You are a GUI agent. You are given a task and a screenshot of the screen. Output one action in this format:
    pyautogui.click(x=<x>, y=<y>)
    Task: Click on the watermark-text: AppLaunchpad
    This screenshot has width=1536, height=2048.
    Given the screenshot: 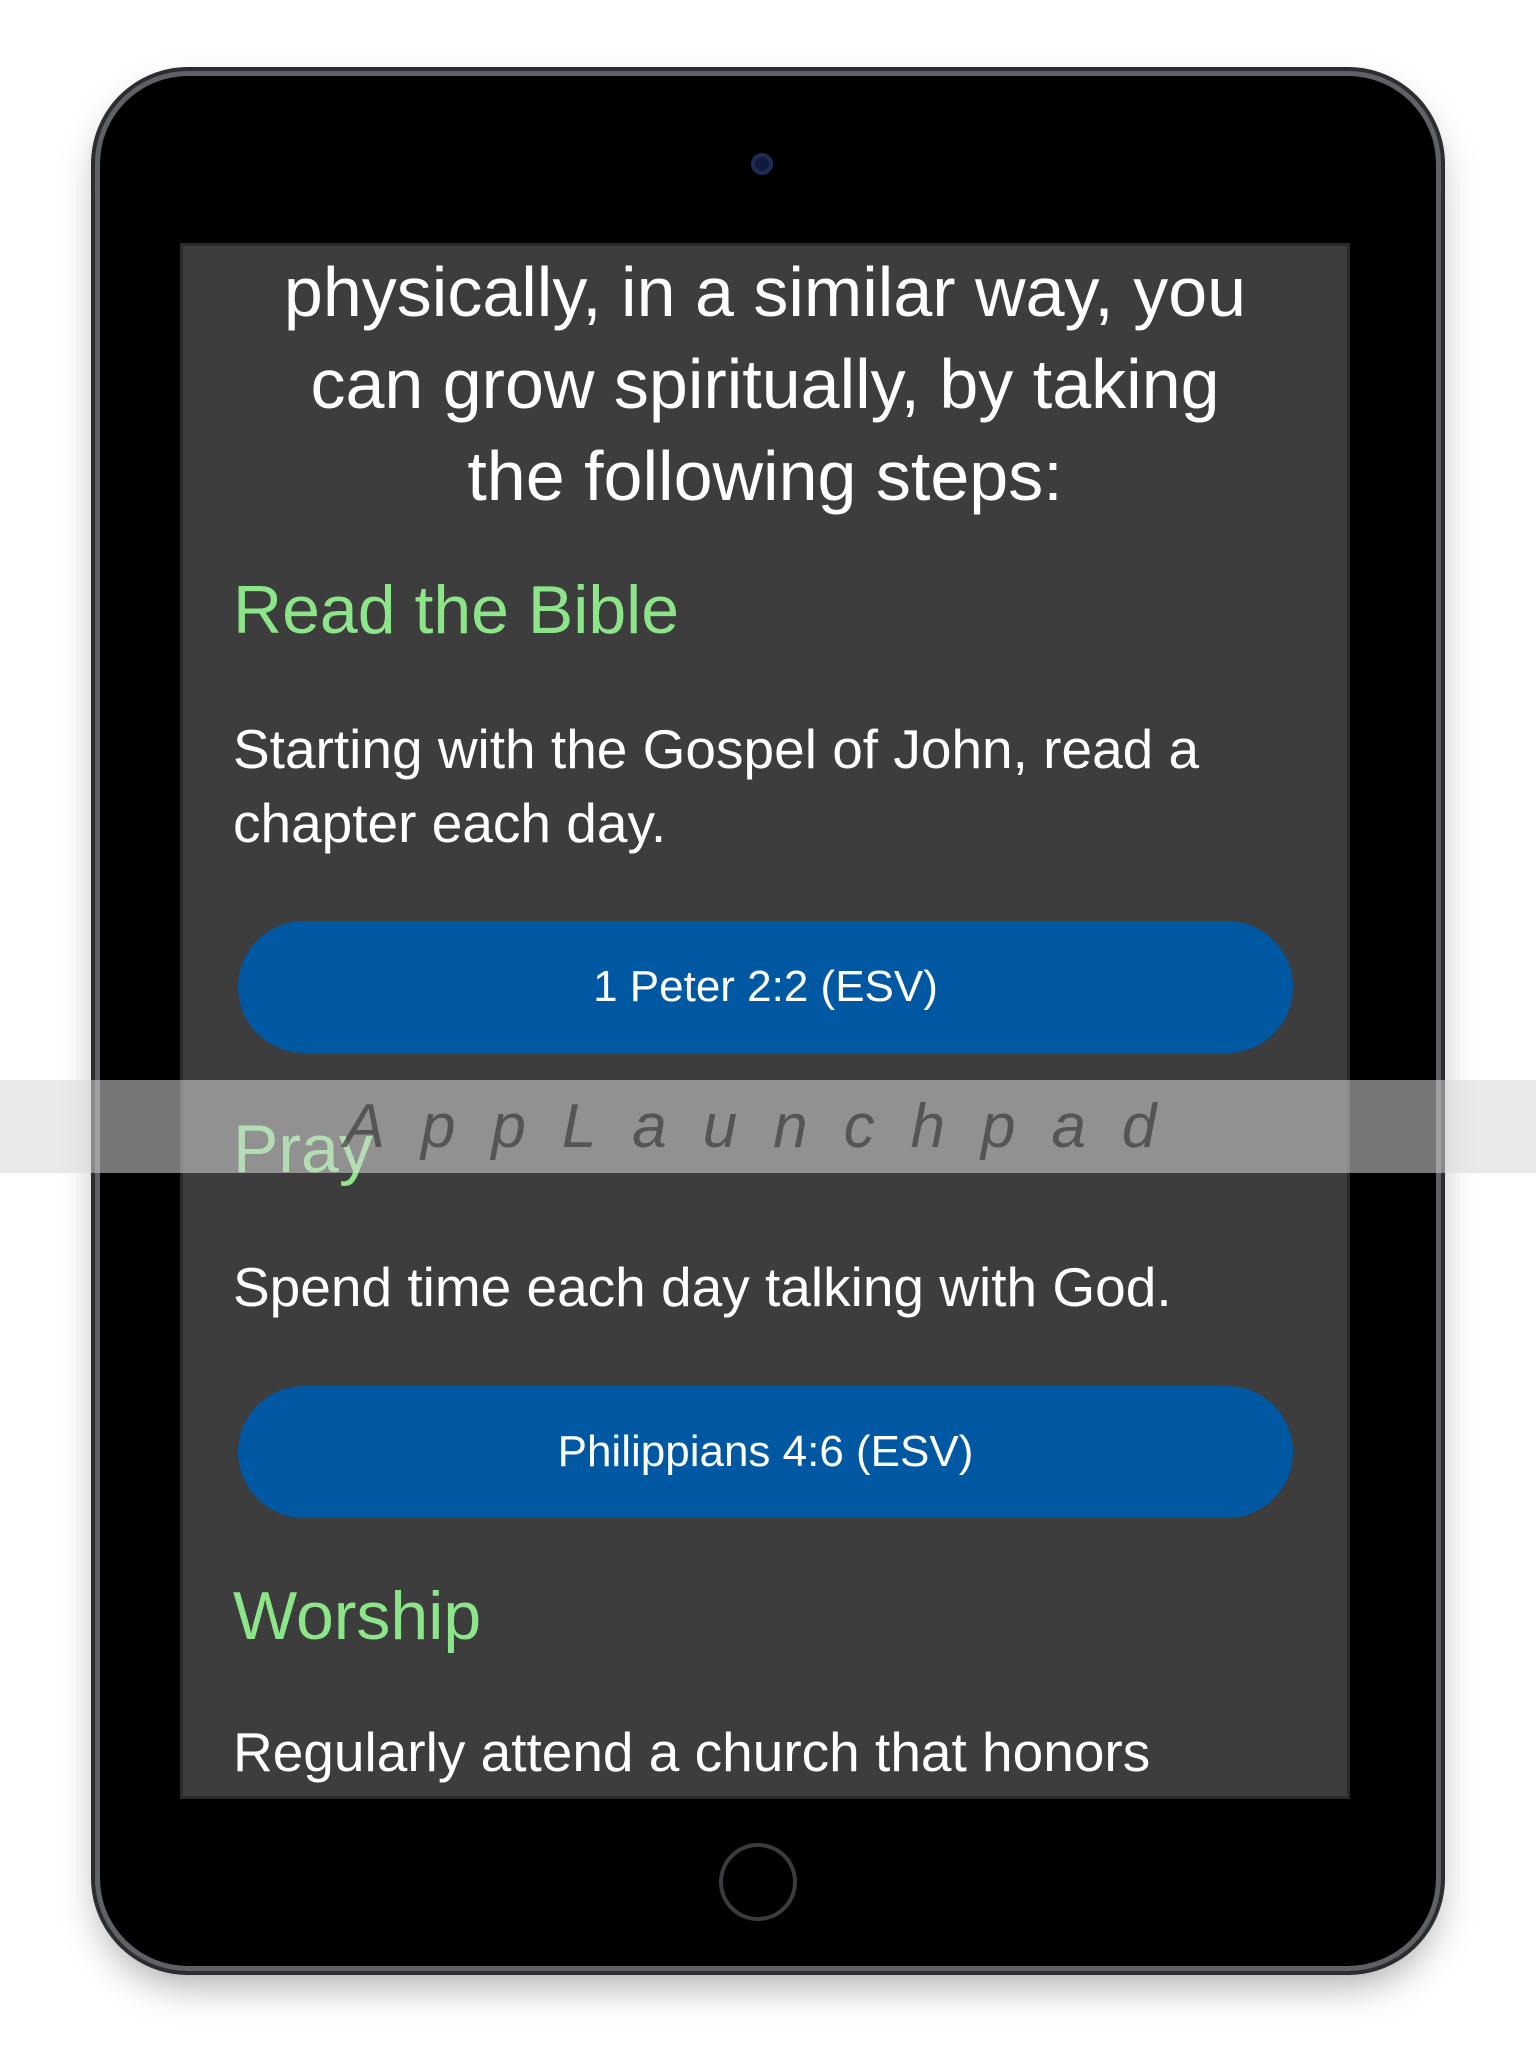 What is the action you would take?
    pyautogui.click(x=768, y=1126)
    